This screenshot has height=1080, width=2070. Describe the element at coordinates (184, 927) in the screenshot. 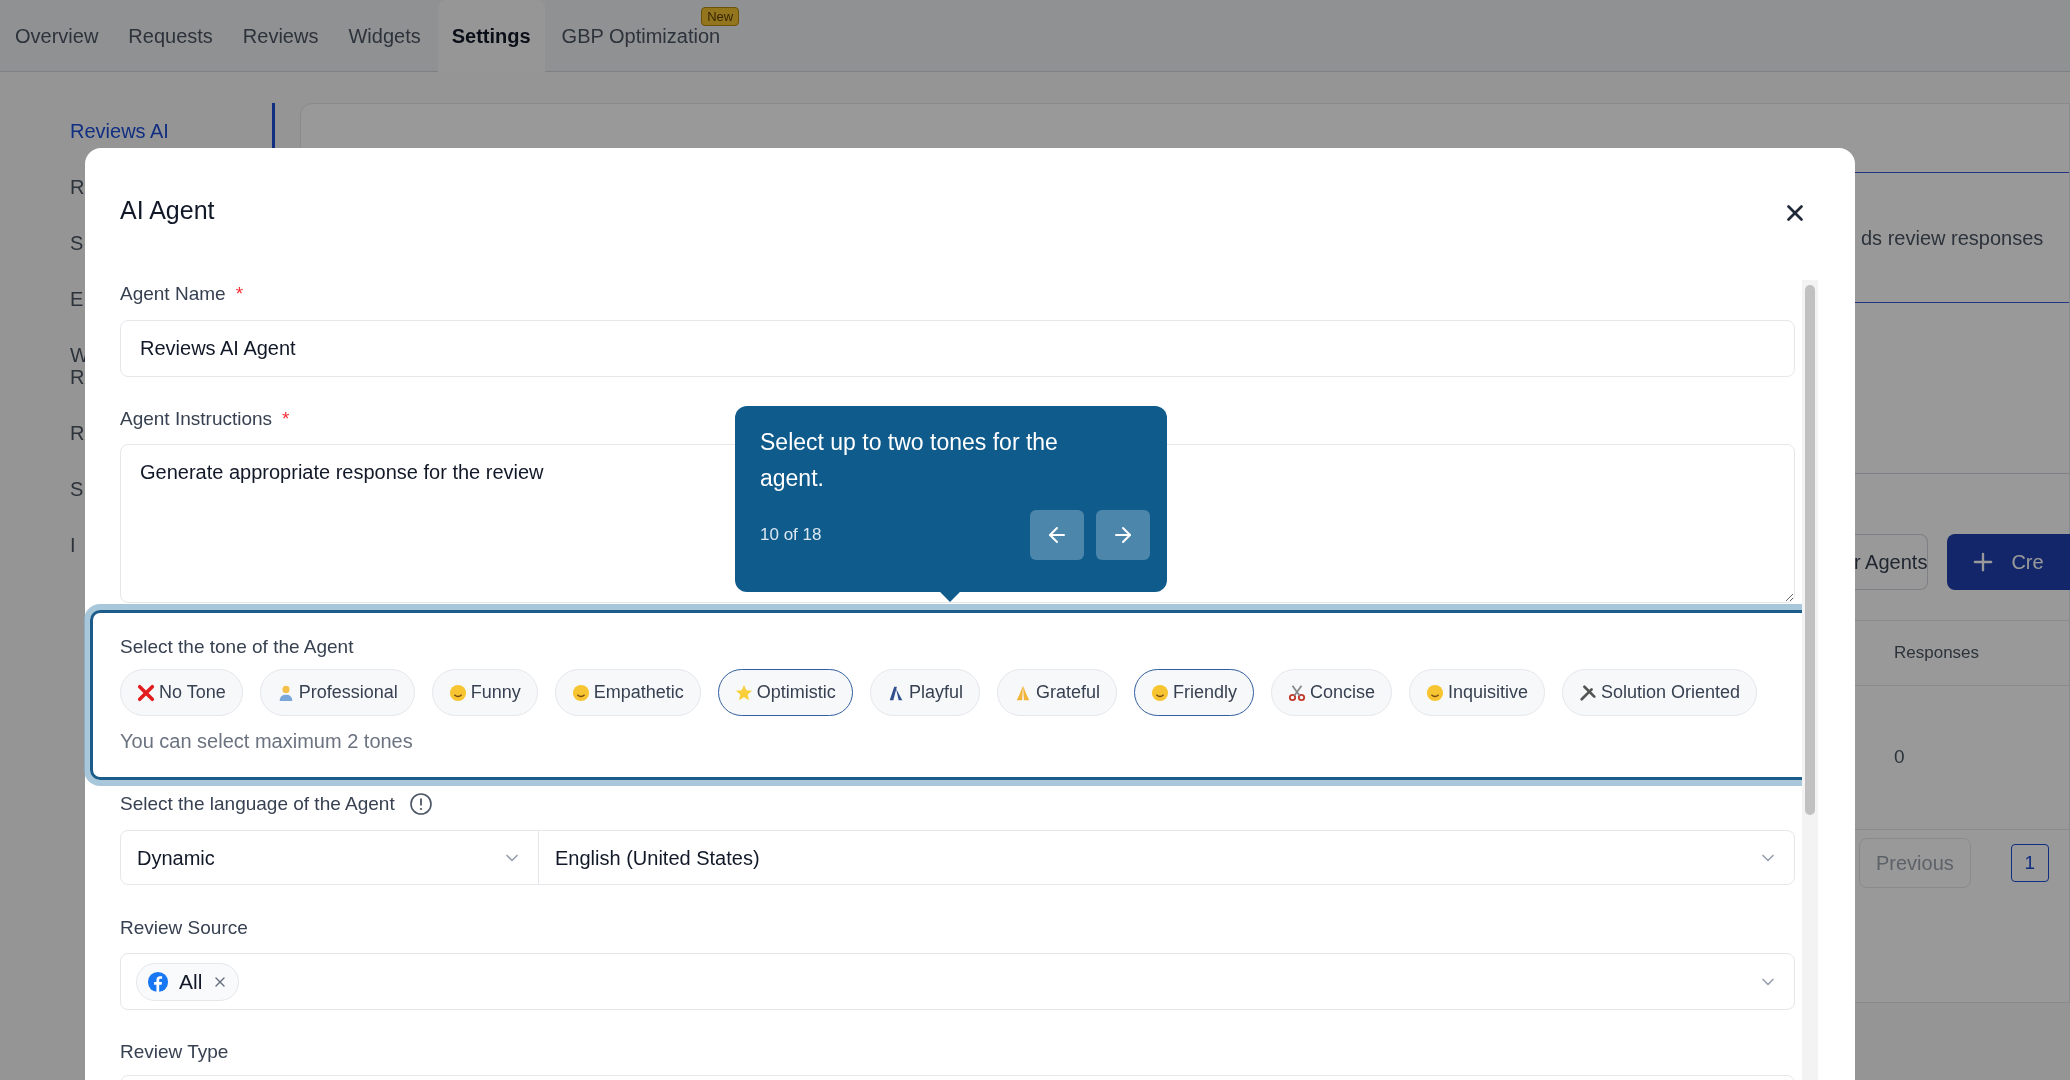

I see `field-label: Review Source` at that location.